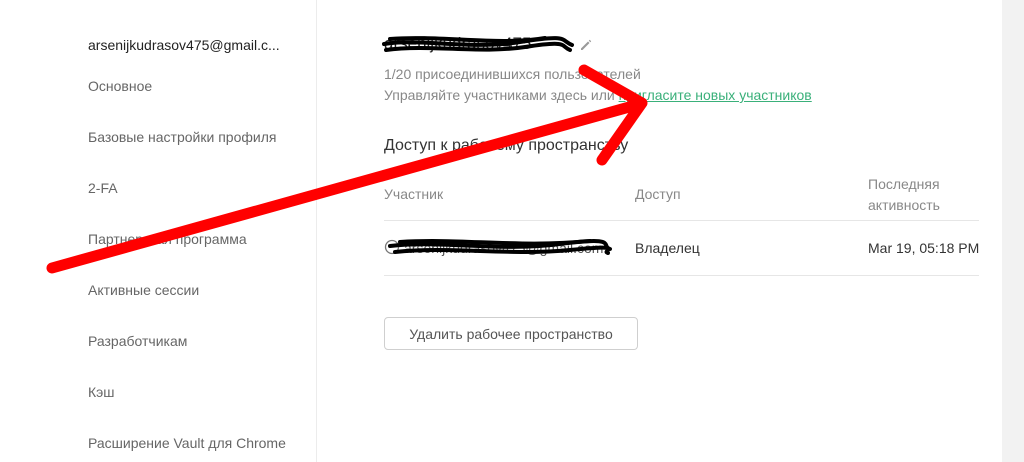 Image resolution: width=1024 pixels, height=462 pixels. I want to click on member-access-role: Владелец, so click(667, 248).